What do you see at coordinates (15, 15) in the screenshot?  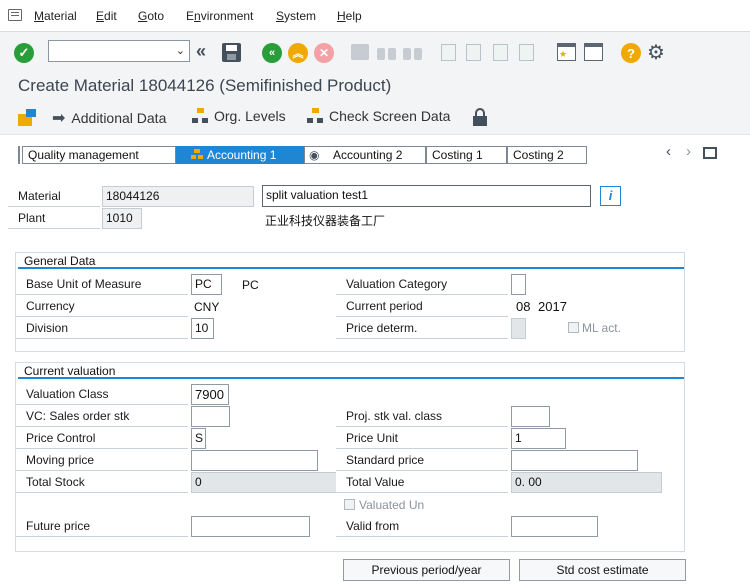 I see `sap-menu-icon` at bounding box center [15, 15].